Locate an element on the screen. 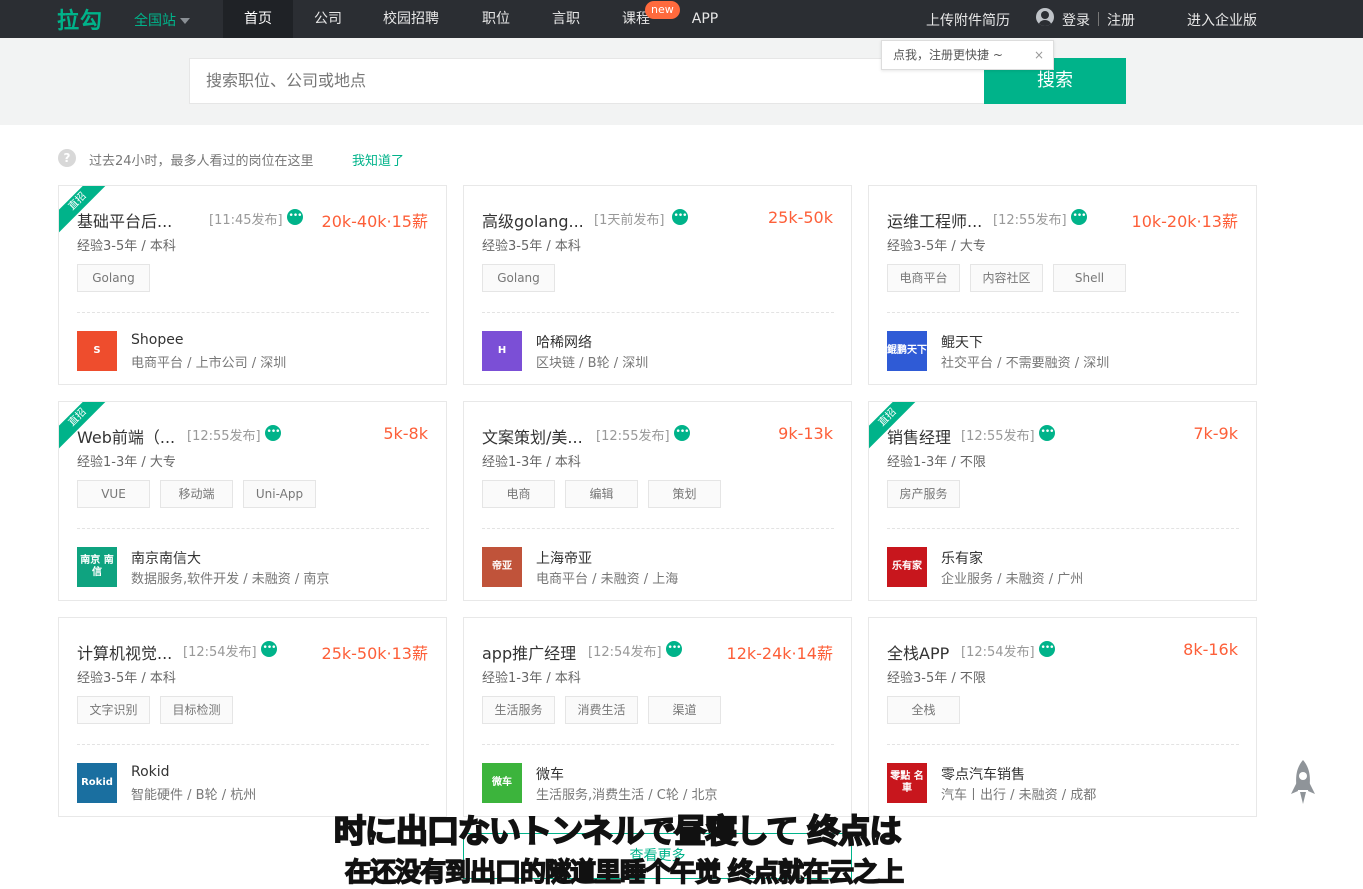 The image size is (1363, 889). register-tooltip: 点我，注册更快捷 ~ × is located at coordinates (967, 55).